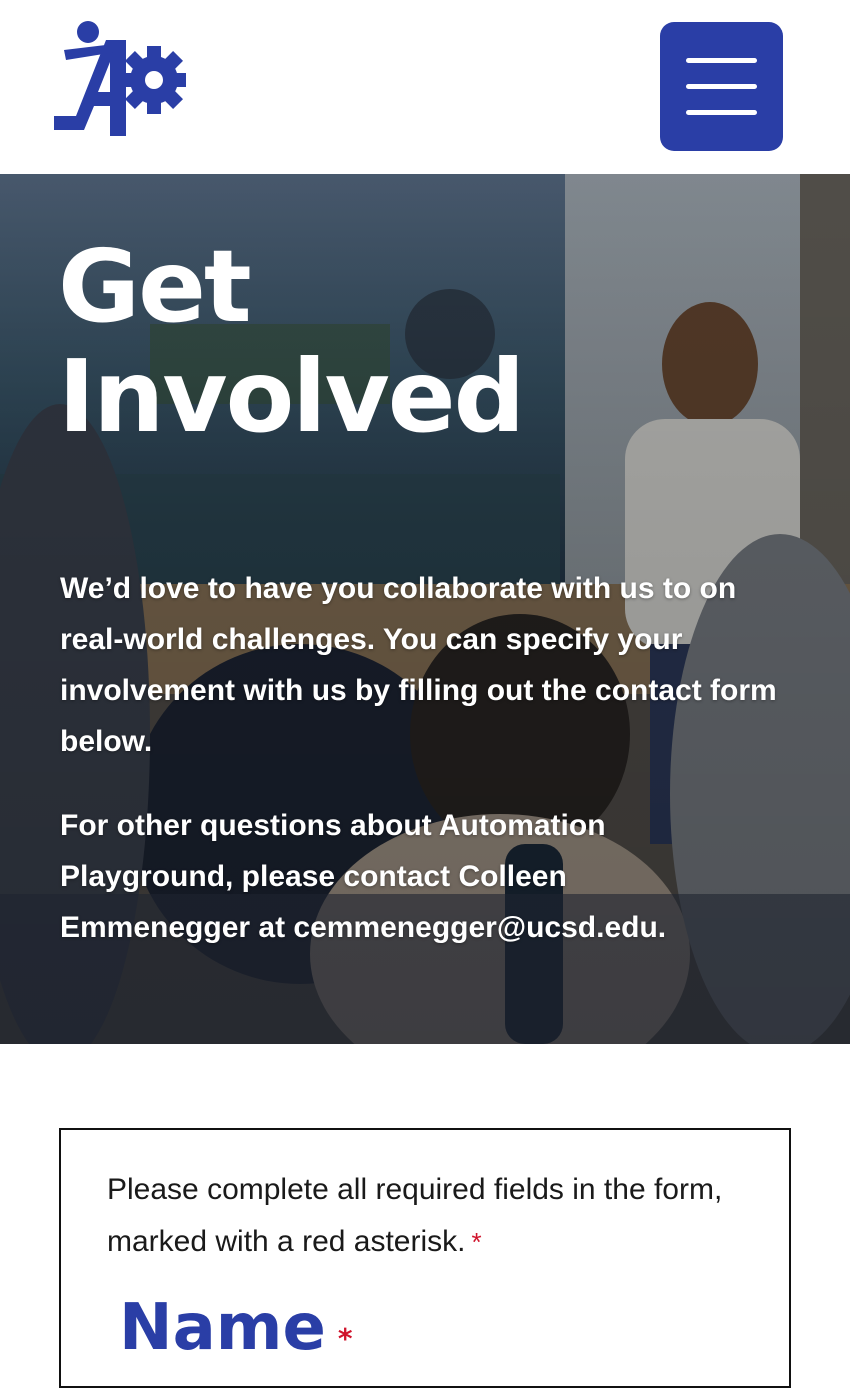 Image resolution: width=850 pixels, height=1388 pixels. I want to click on hamburger-menu-icon-bar-bottom, so click(721, 112).